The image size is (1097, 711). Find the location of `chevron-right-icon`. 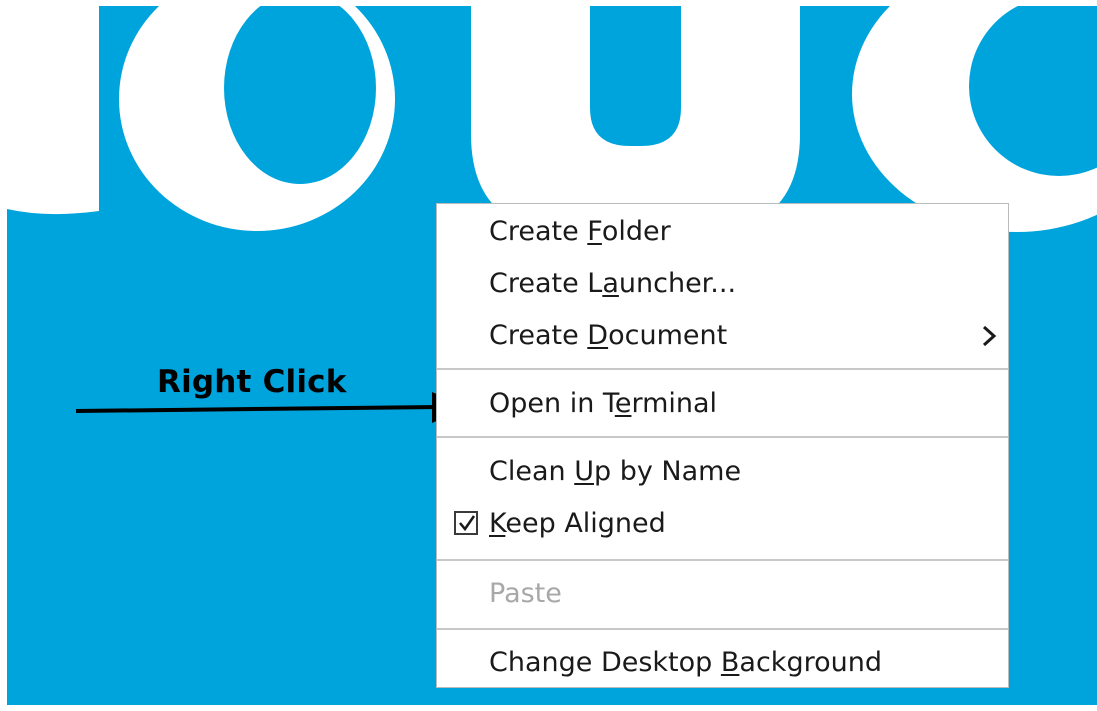

chevron-right-icon is located at coordinates (989, 336).